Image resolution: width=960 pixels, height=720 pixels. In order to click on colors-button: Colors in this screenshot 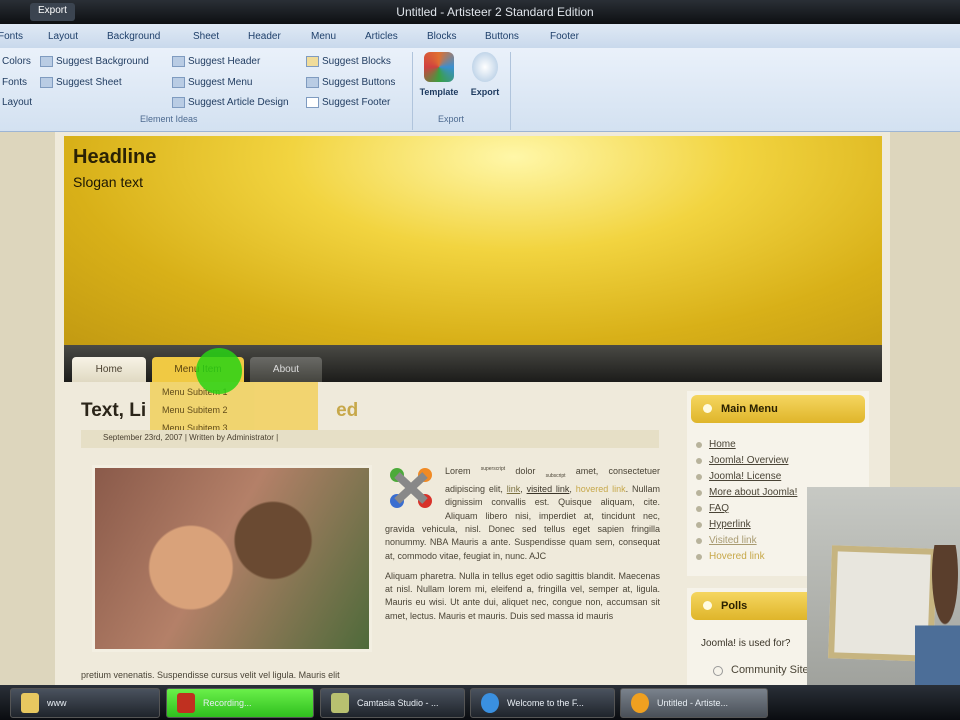, I will do `click(16, 61)`.